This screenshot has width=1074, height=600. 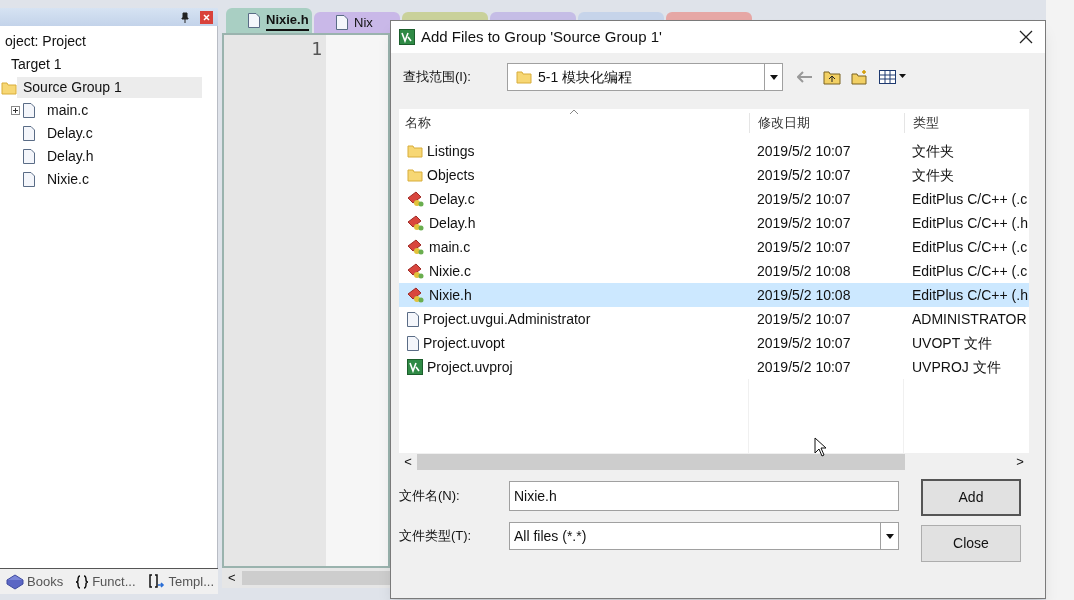 What do you see at coordinates (714, 367) in the screenshot?
I see `file-row: Project.uvproj 2019/5/2 10:07 UVPROJ 文件` at bounding box center [714, 367].